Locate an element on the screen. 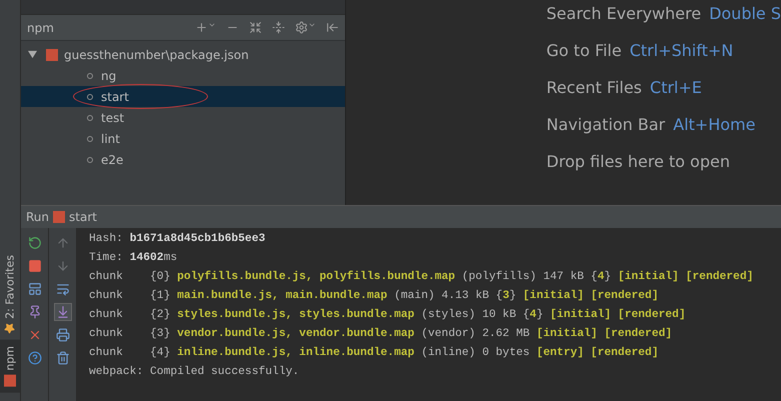 This screenshot has width=781, height=401. settings-icon is located at coordinates (305, 27).